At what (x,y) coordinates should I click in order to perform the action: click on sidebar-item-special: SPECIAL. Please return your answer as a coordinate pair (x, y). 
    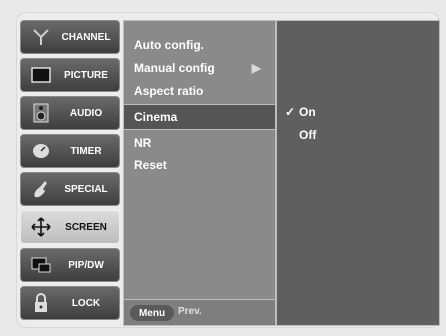
    Looking at the image, I should click on (70, 189).